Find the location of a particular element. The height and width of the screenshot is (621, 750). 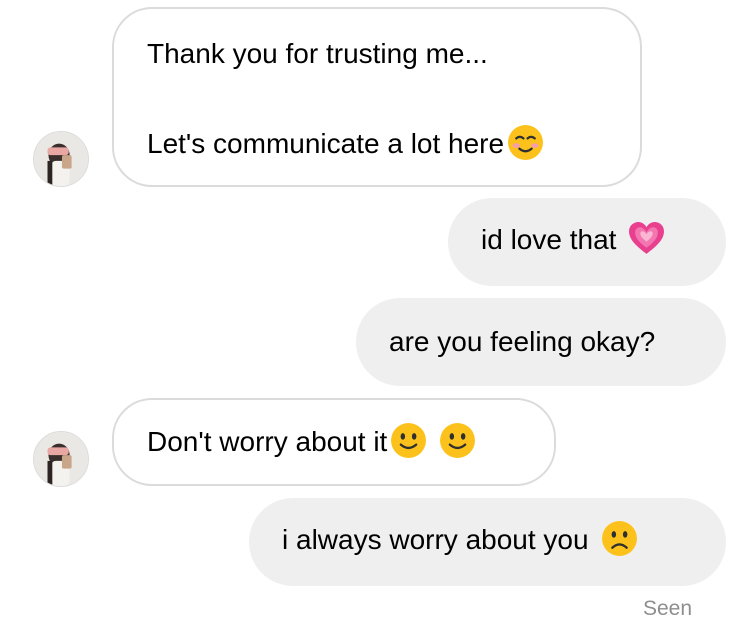

growing-heart-icon is located at coordinates (646, 238).